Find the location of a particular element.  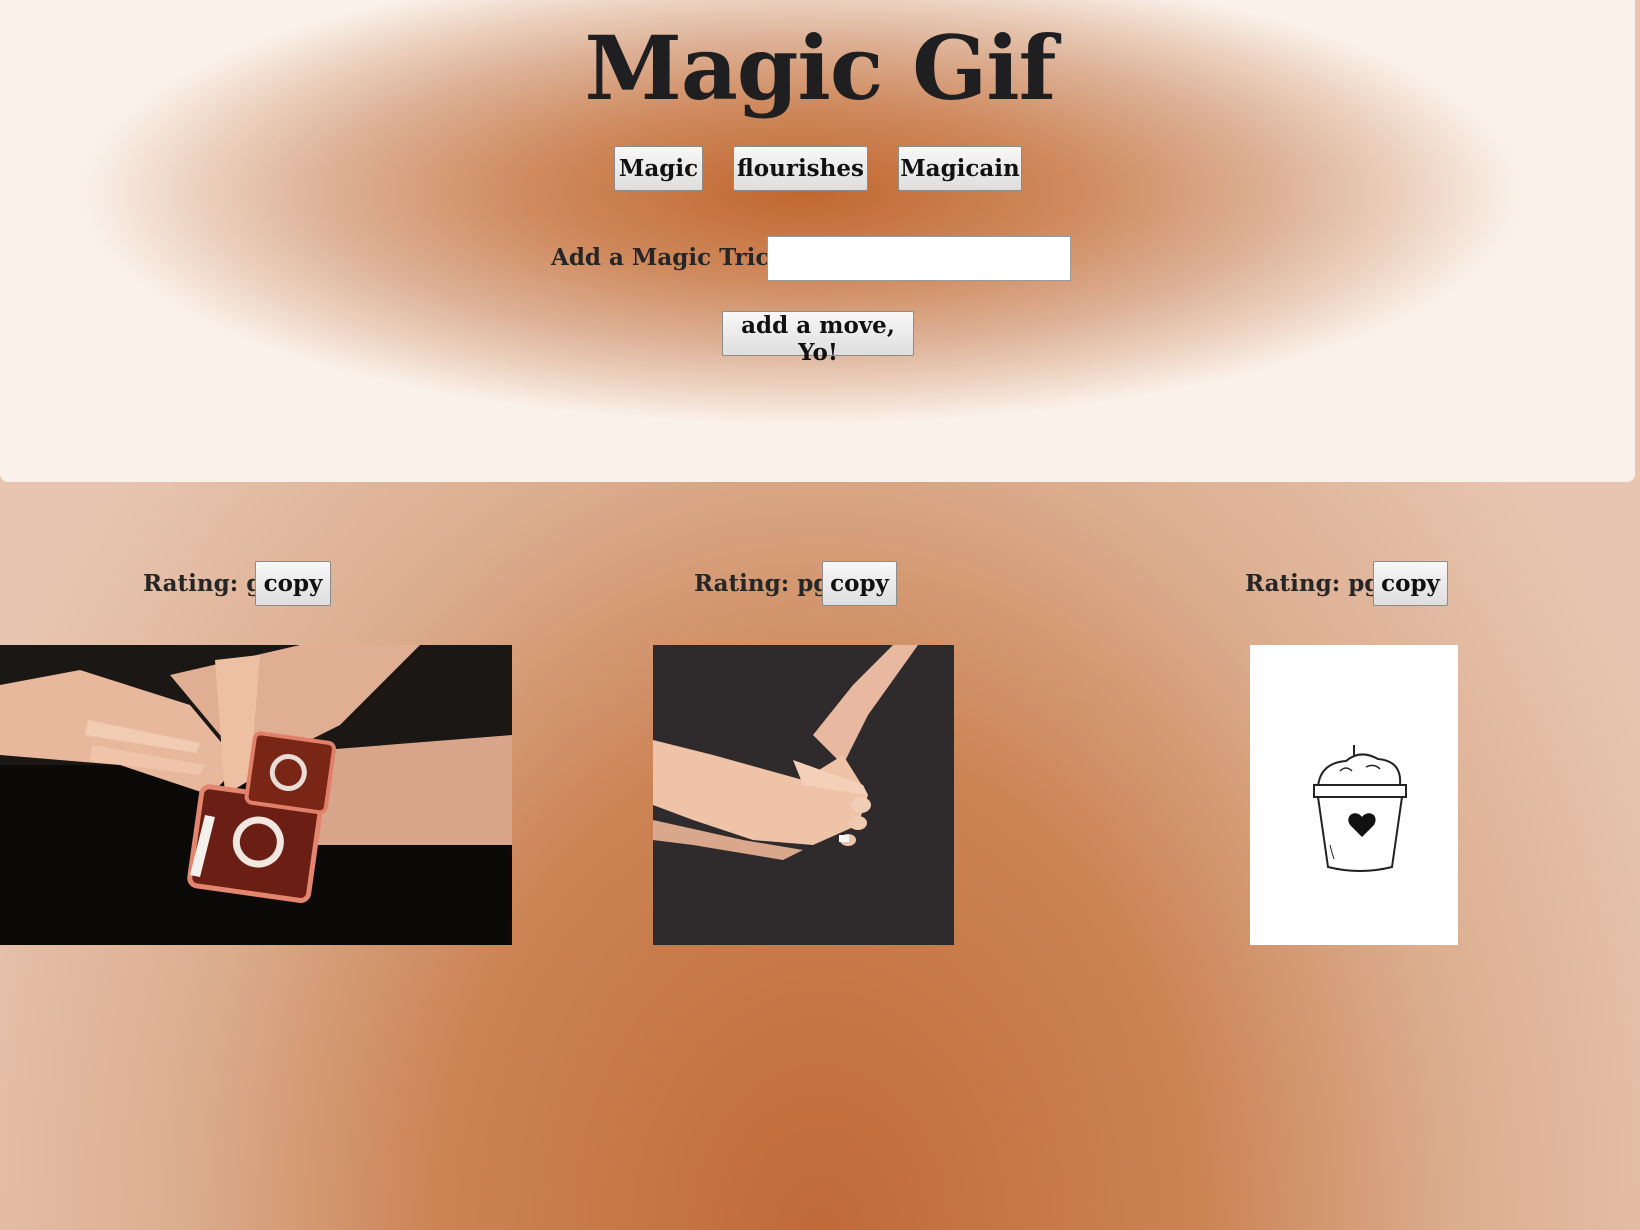

gif-image-card-trick is located at coordinates (256, 795).